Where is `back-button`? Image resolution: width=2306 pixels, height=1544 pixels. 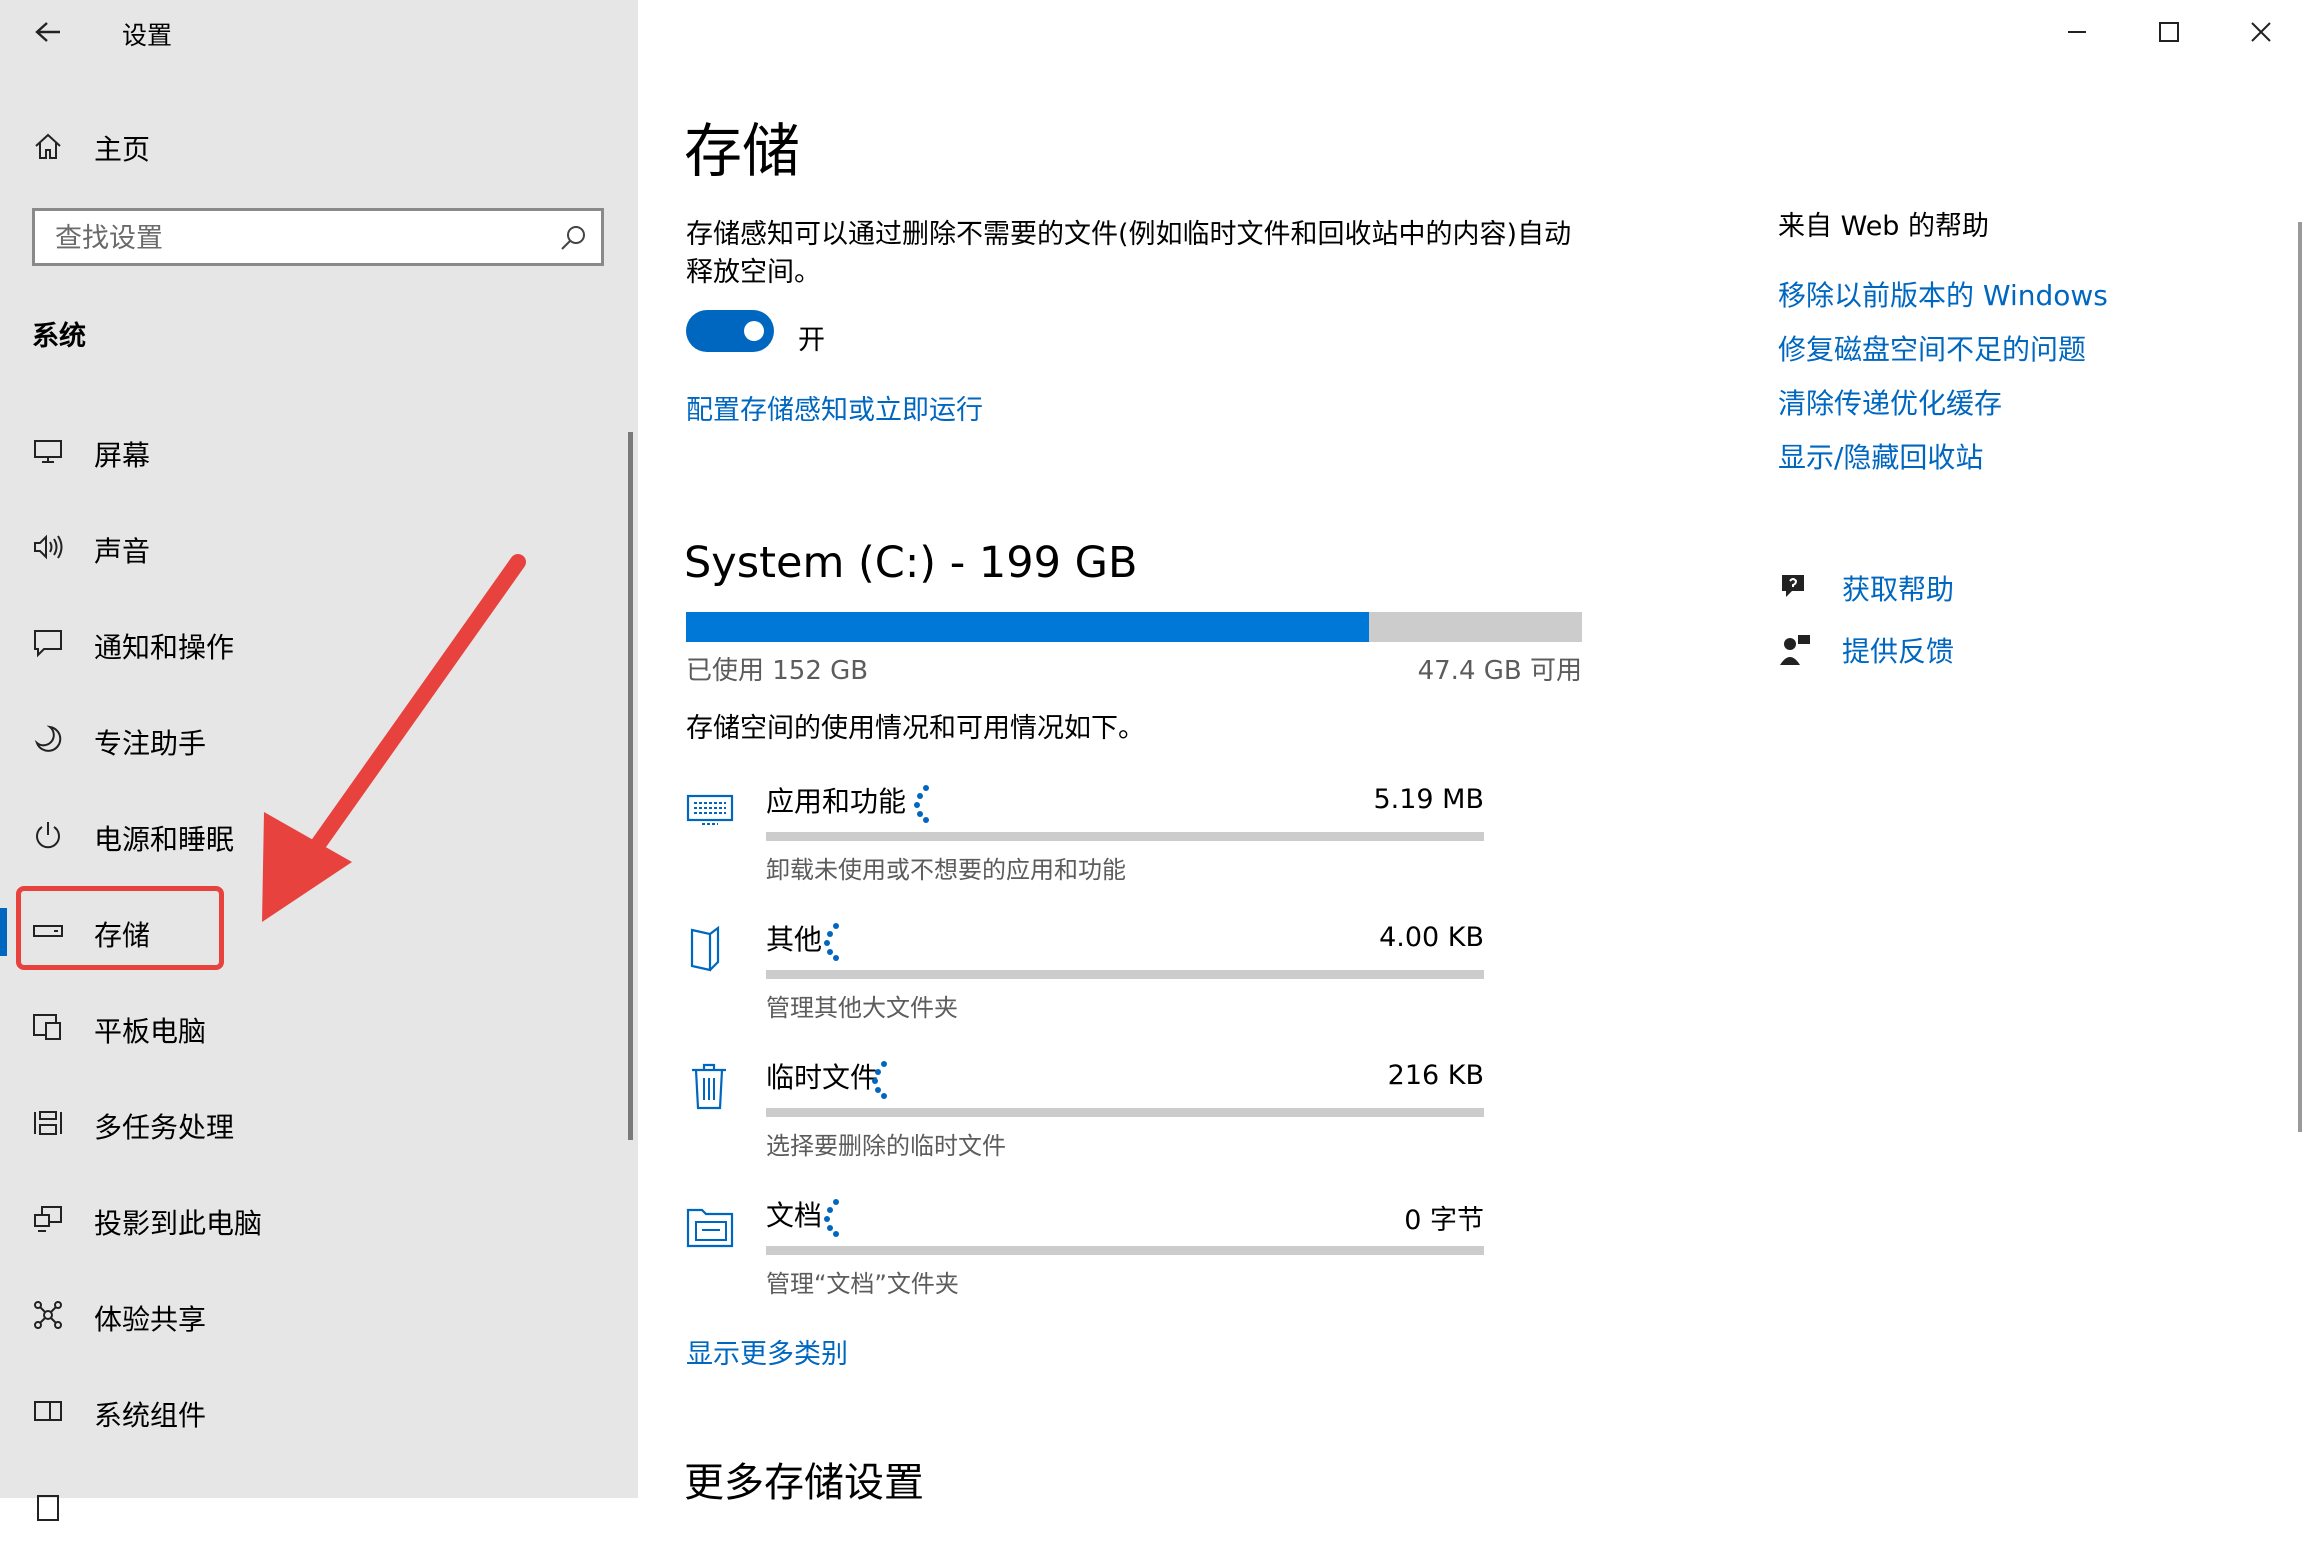 back-button is located at coordinates (48, 32).